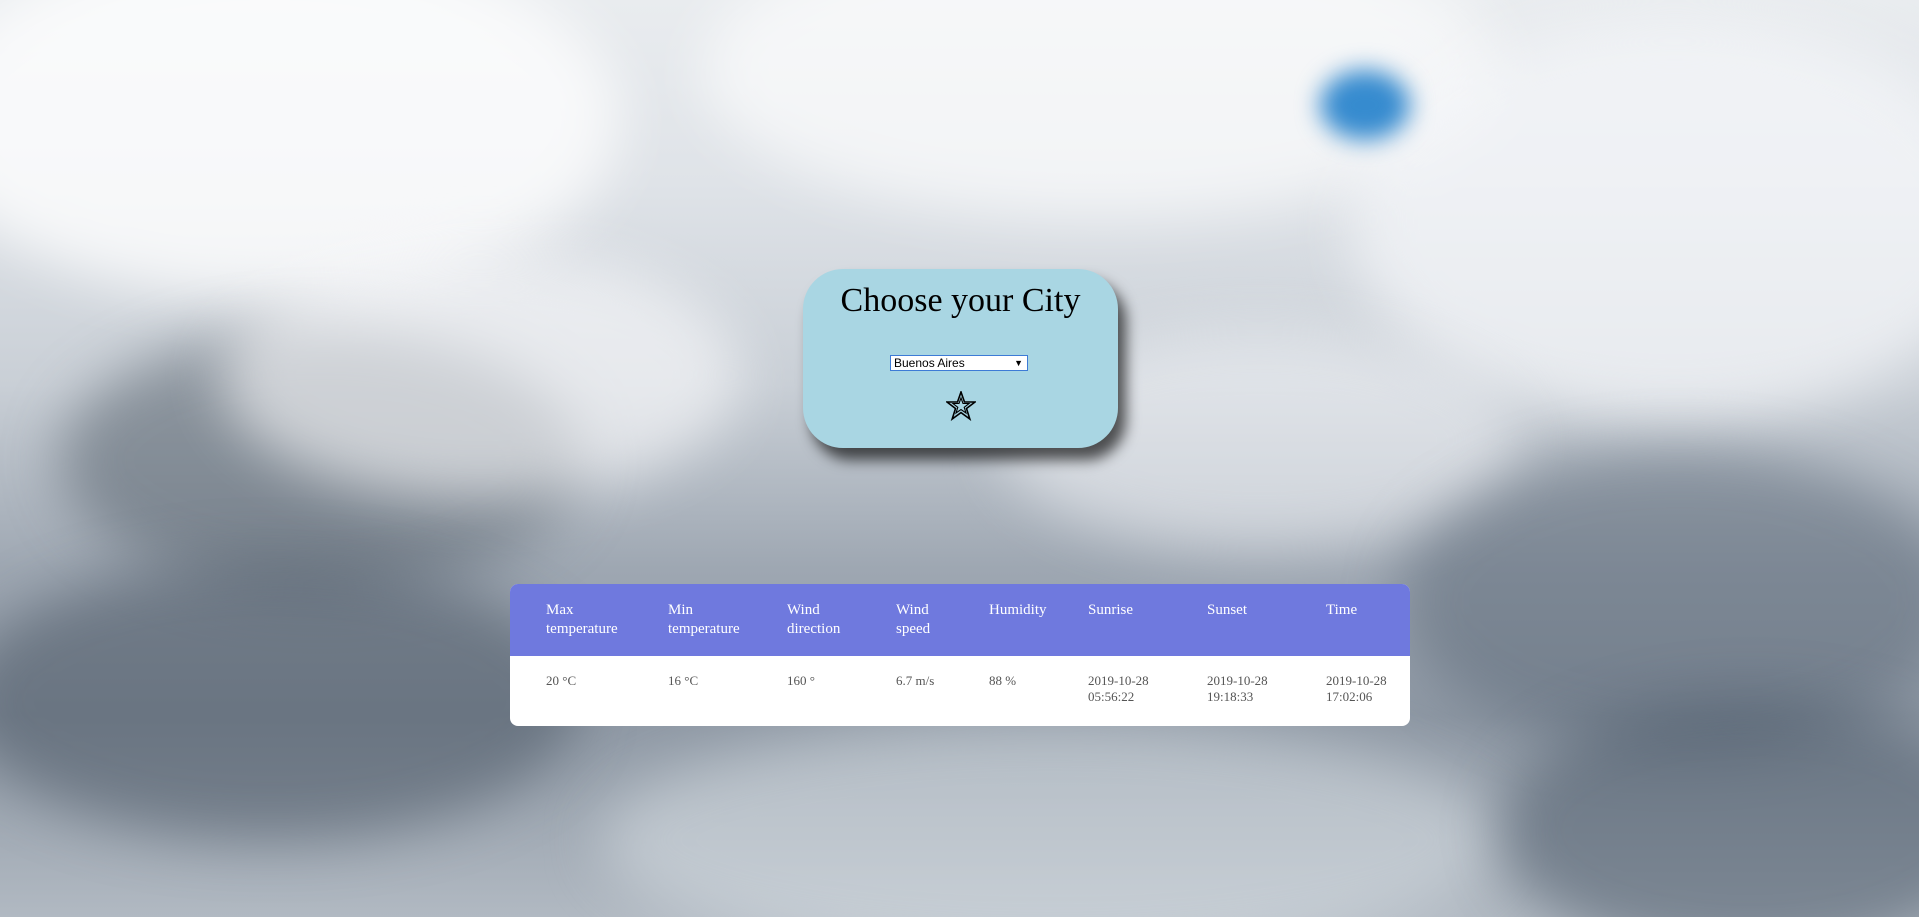 Image resolution: width=1919 pixels, height=917 pixels. I want to click on sunset-time: 19:18:33, so click(1230, 696).